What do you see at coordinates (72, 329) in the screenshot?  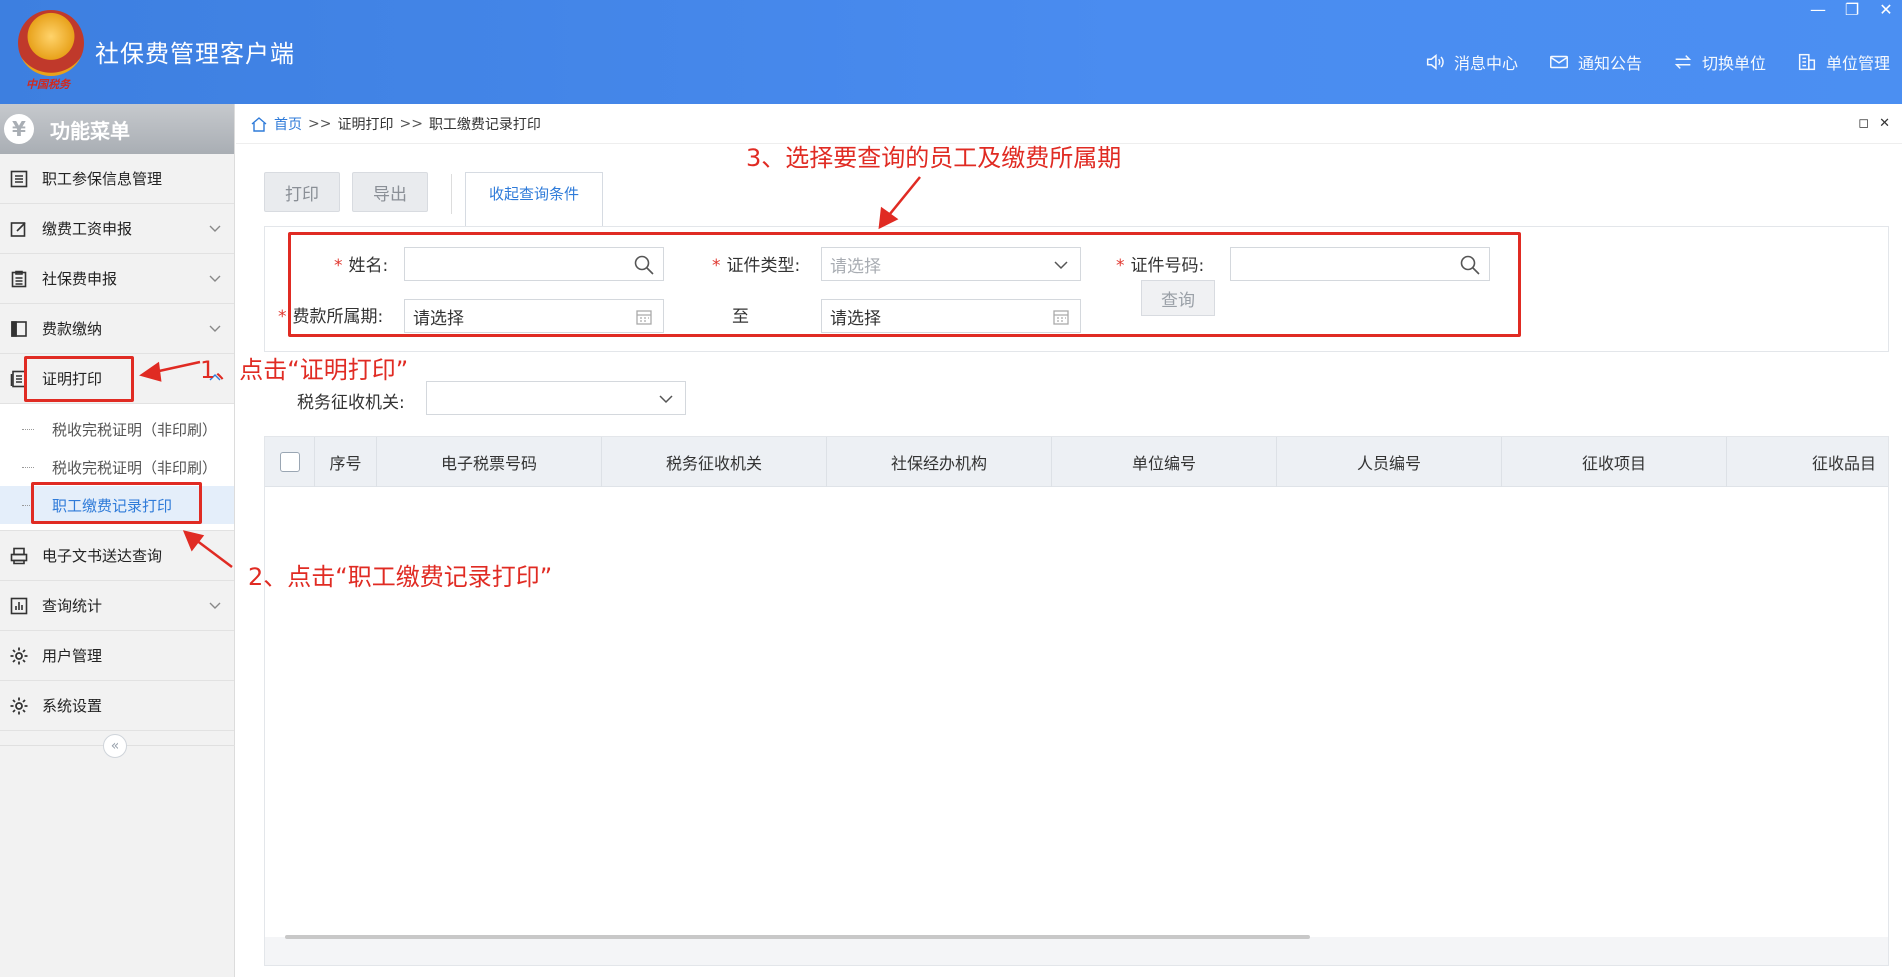 I see `sidebar-item-label: 费款缴纳` at bounding box center [72, 329].